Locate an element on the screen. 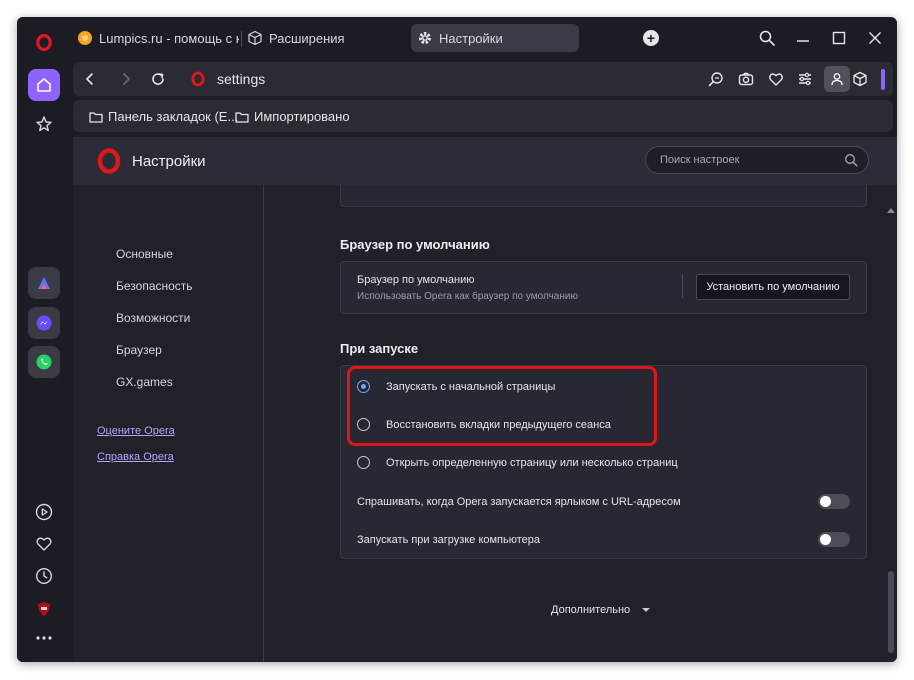 Image resolution: width=914 pixels, height=680 pixels. ublock-shield-icon is located at coordinates (44, 609).